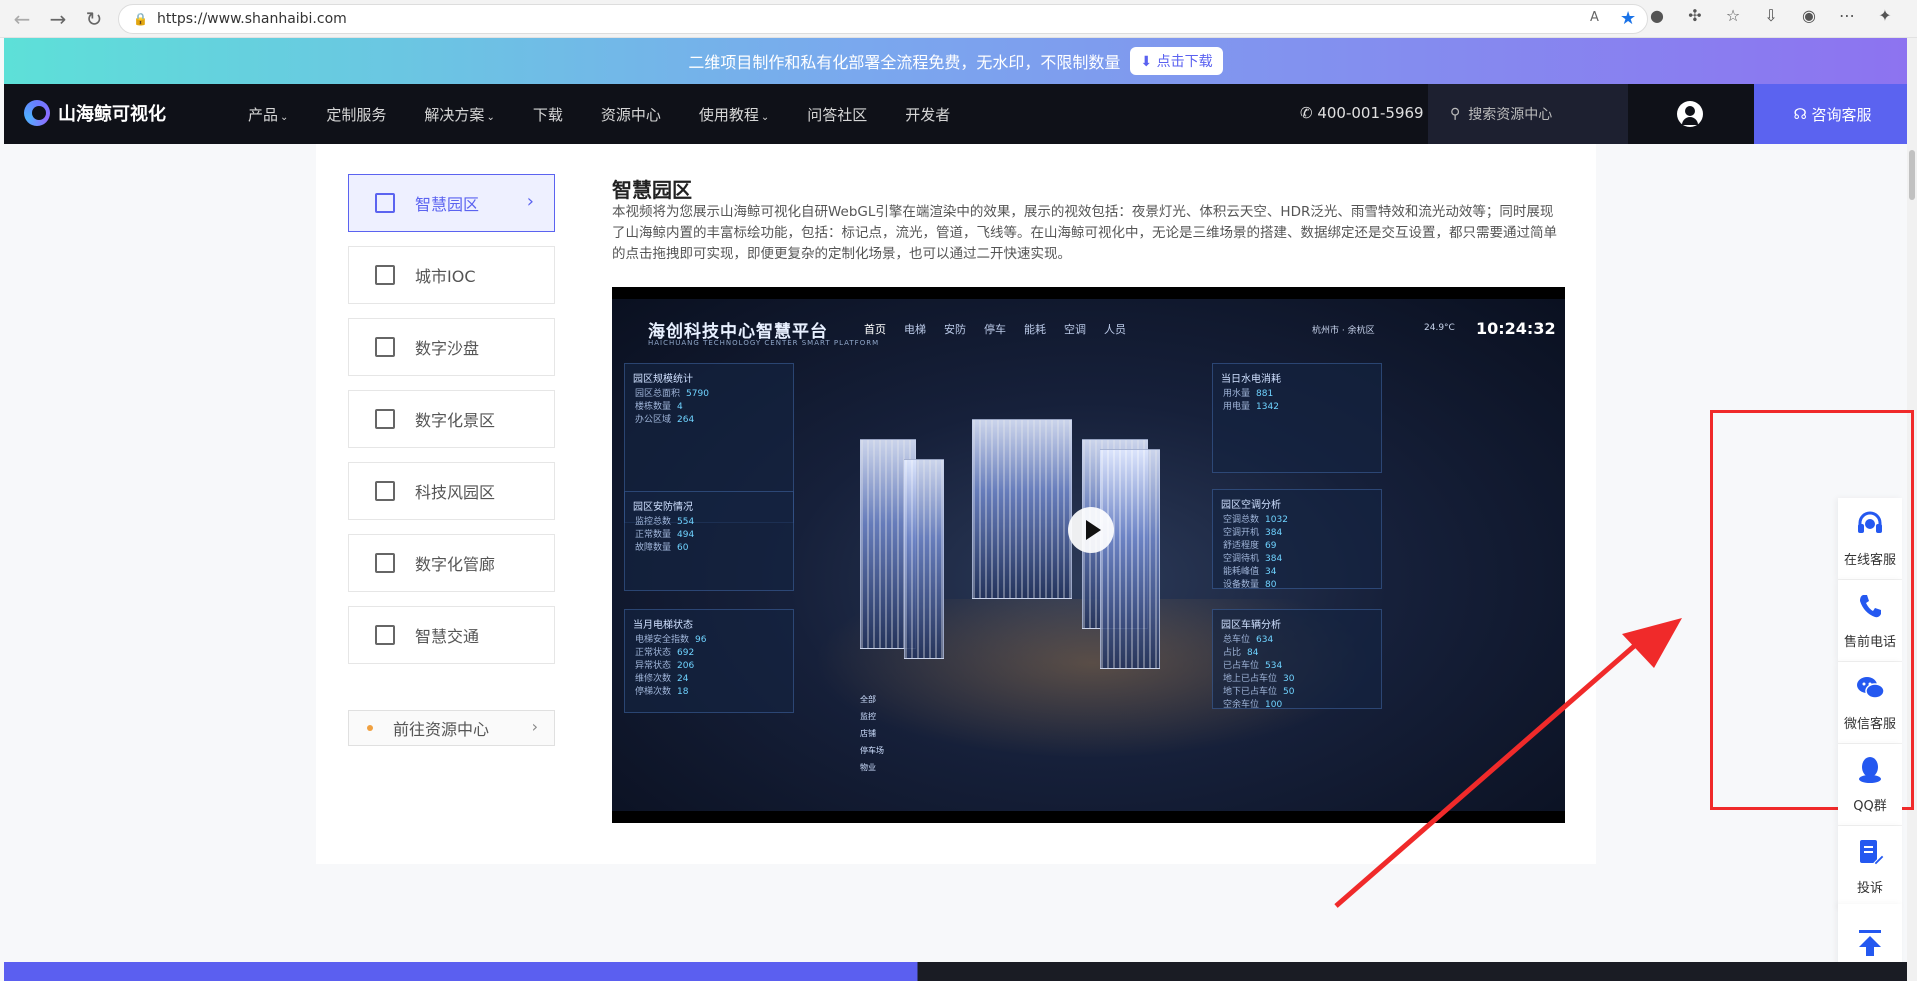 The height and width of the screenshot is (981, 1917). What do you see at coordinates (1870, 703) in the screenshot?
I see `float-item-wechat: 微信客服` at bounding box center [1870, 703].